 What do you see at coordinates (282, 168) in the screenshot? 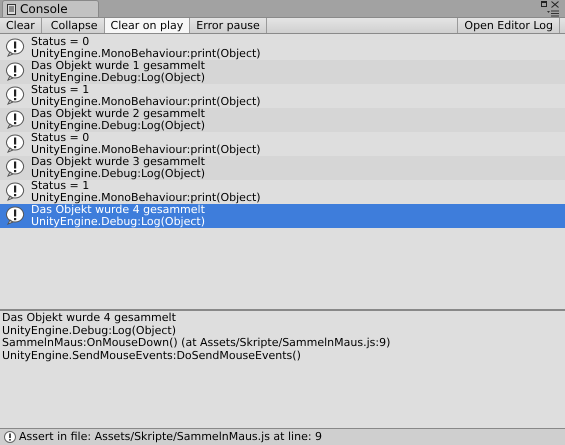
I see `log-entry: Das Objekt wurde 3 gesammelt UnityEngine.Debug:Log(Object)` at bounding box center [282, 168].